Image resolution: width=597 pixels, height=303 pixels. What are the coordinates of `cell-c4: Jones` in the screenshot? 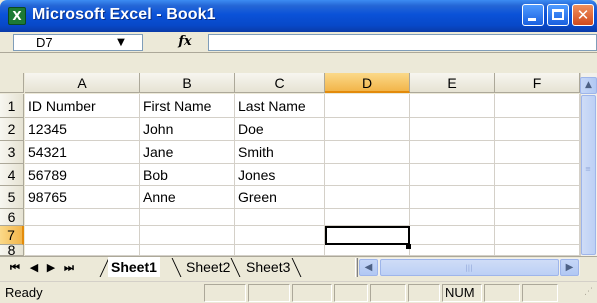 It's located at (280, 175).